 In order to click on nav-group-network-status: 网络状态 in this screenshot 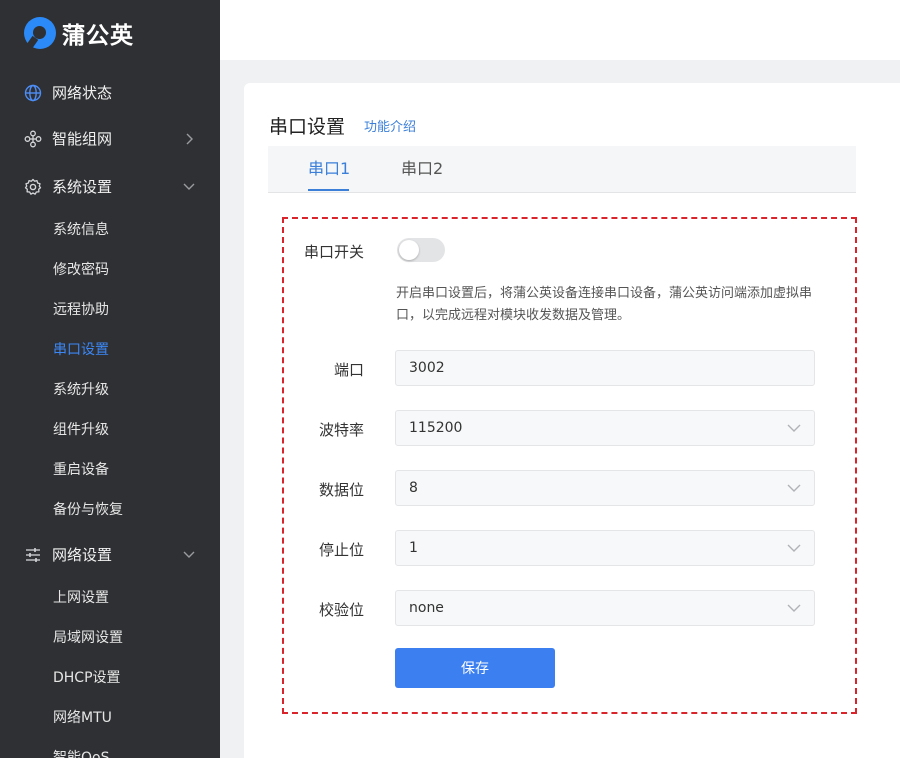, I will do `click(110, 93)`.